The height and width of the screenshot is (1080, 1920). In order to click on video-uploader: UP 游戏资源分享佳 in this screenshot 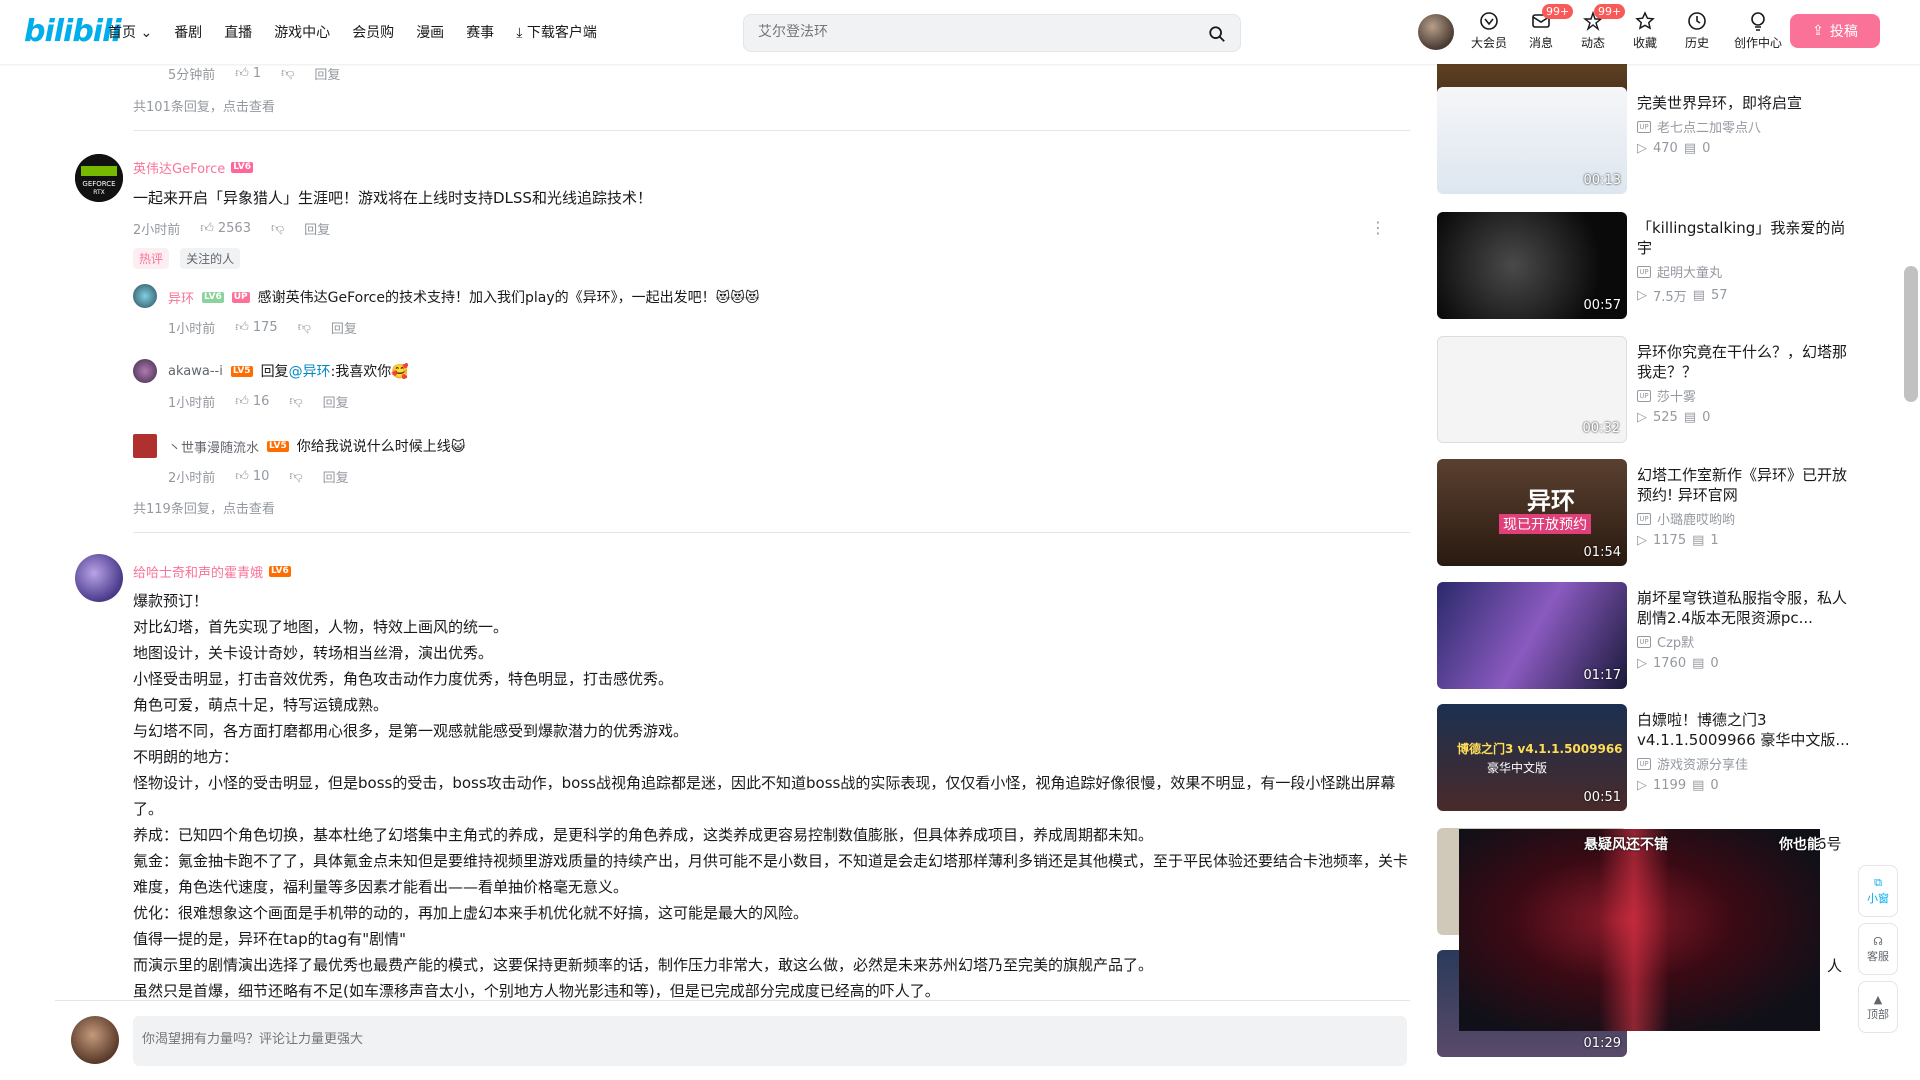, I will do `click(1692, 763)`.